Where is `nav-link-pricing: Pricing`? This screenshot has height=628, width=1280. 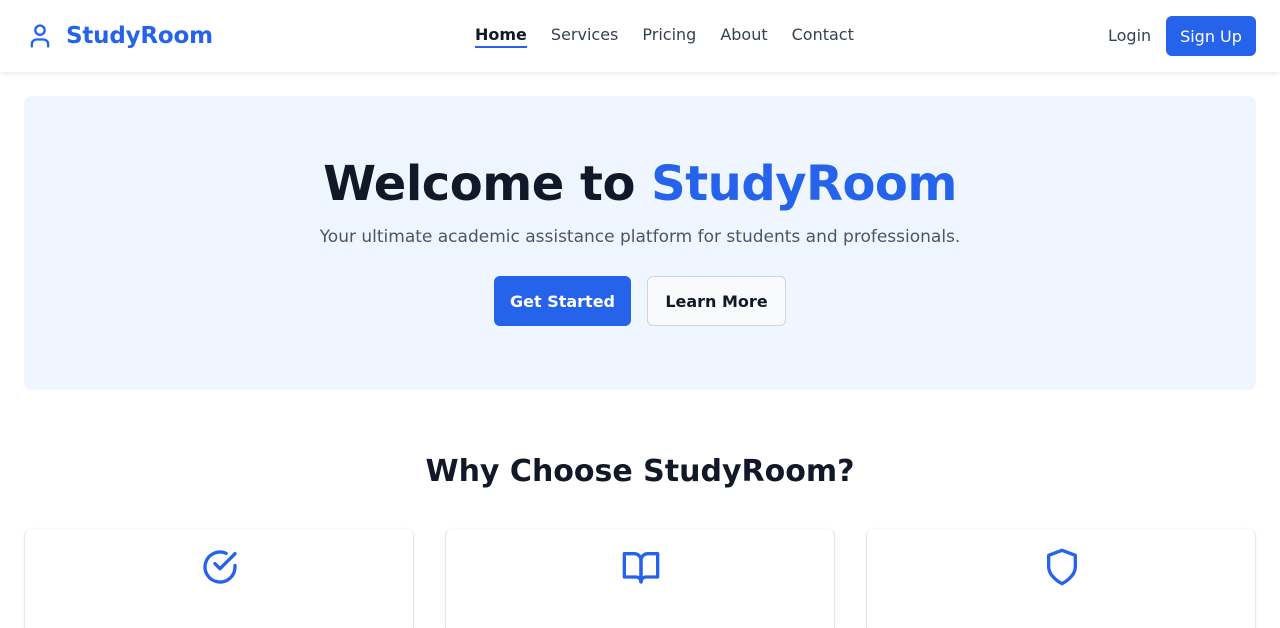 nav-link-pricing: Pricing is located at coordinates (669, 35).